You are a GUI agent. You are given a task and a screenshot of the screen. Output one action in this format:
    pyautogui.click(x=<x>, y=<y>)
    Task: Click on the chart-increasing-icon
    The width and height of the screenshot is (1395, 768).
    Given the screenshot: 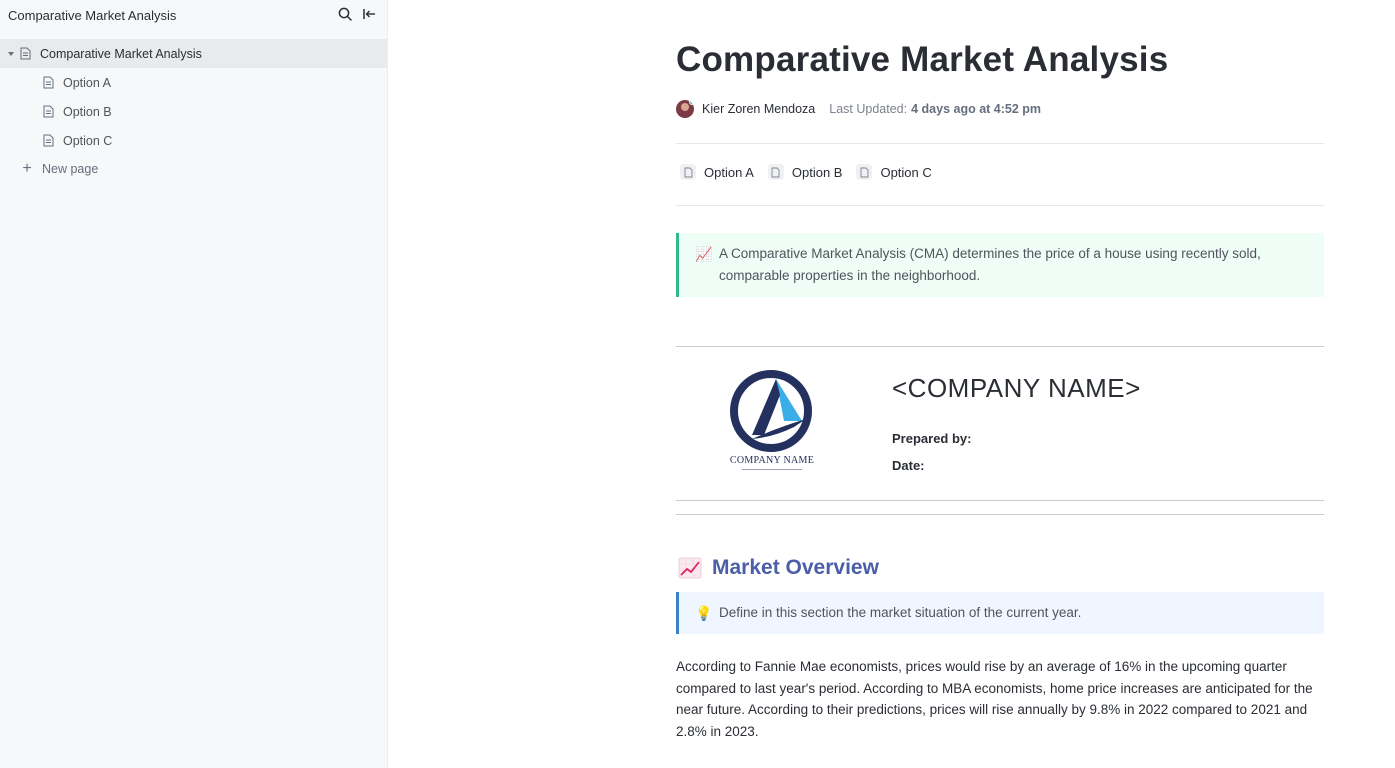 What is the action you would take?
    pyautogui.click(x=690, y=568)
    